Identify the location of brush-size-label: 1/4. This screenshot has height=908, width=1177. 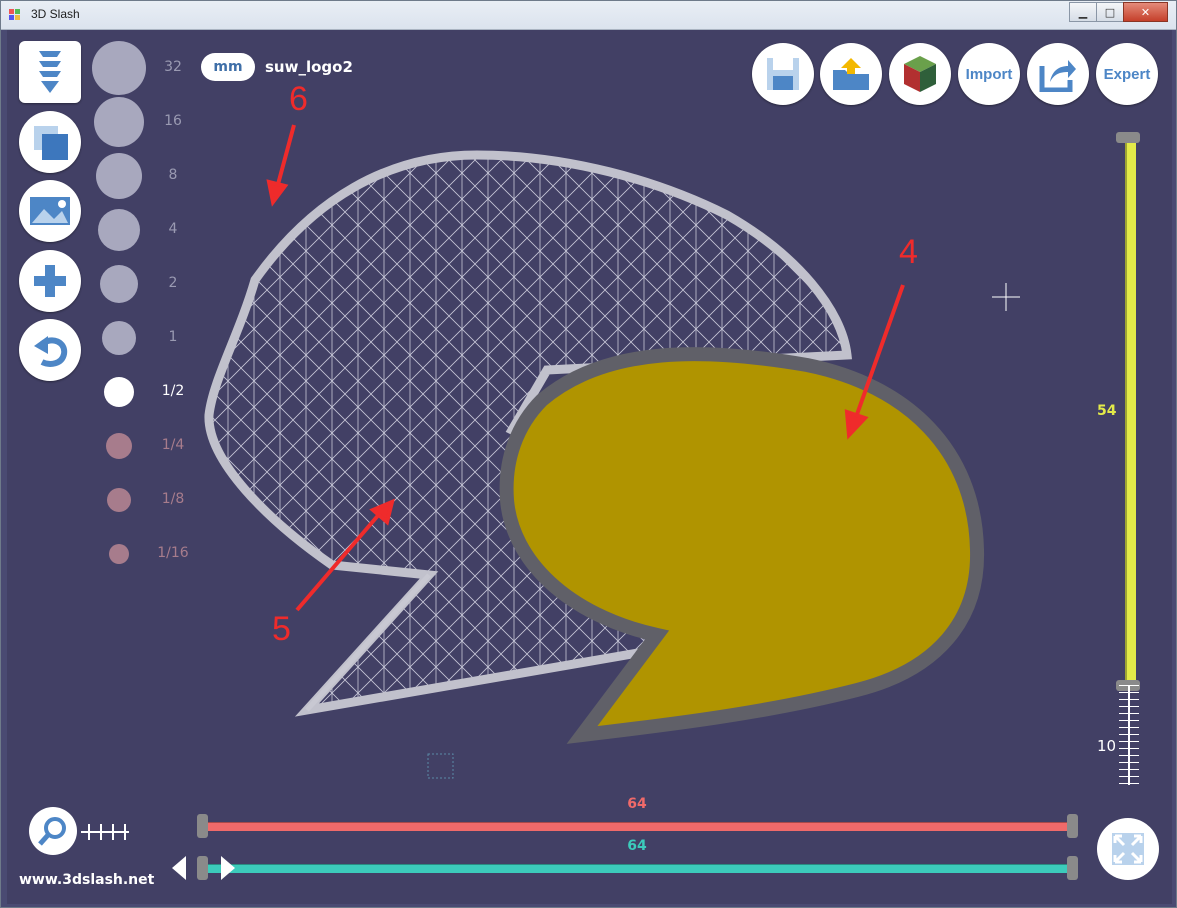
(173, 445).